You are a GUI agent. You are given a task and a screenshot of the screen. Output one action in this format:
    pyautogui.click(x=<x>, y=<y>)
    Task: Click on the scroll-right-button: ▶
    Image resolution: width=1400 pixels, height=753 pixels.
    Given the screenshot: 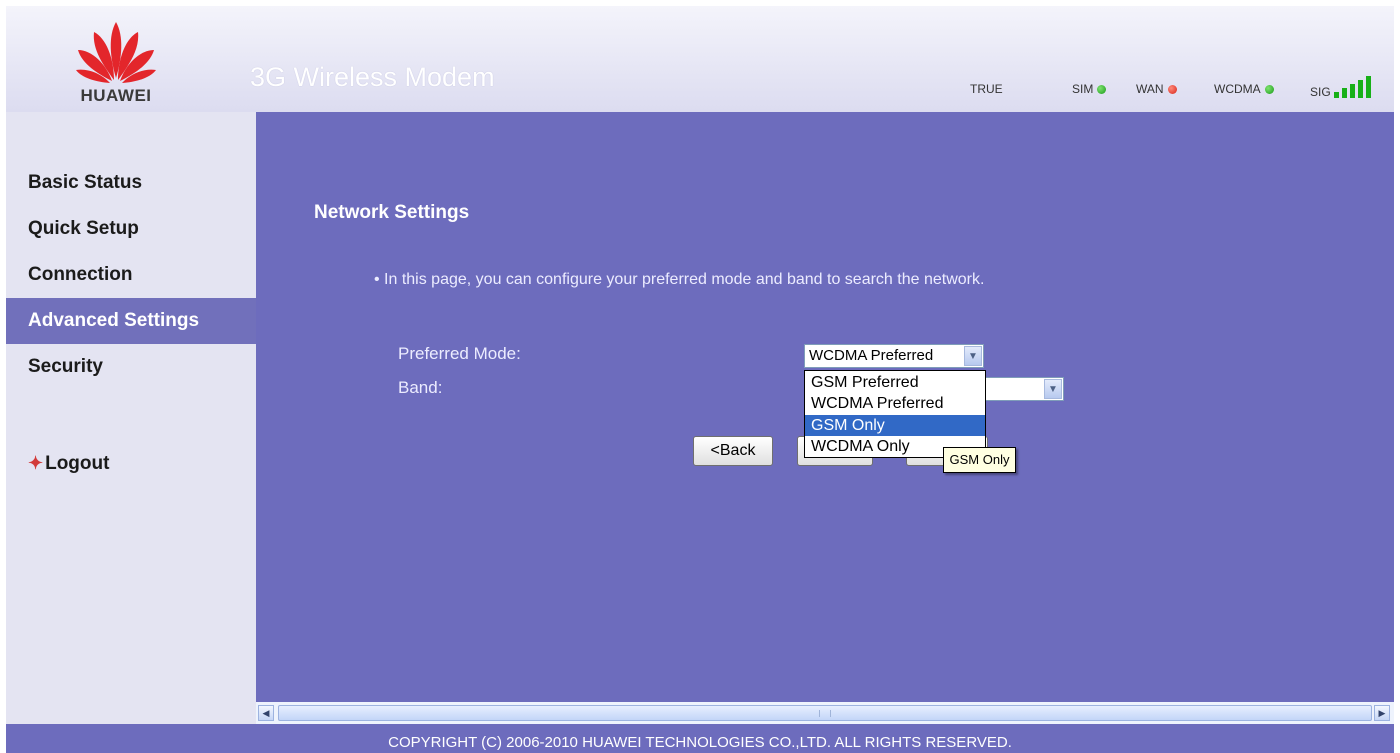 What is the action you would take?
    pyautogui.click(x=1382, y=713)
    